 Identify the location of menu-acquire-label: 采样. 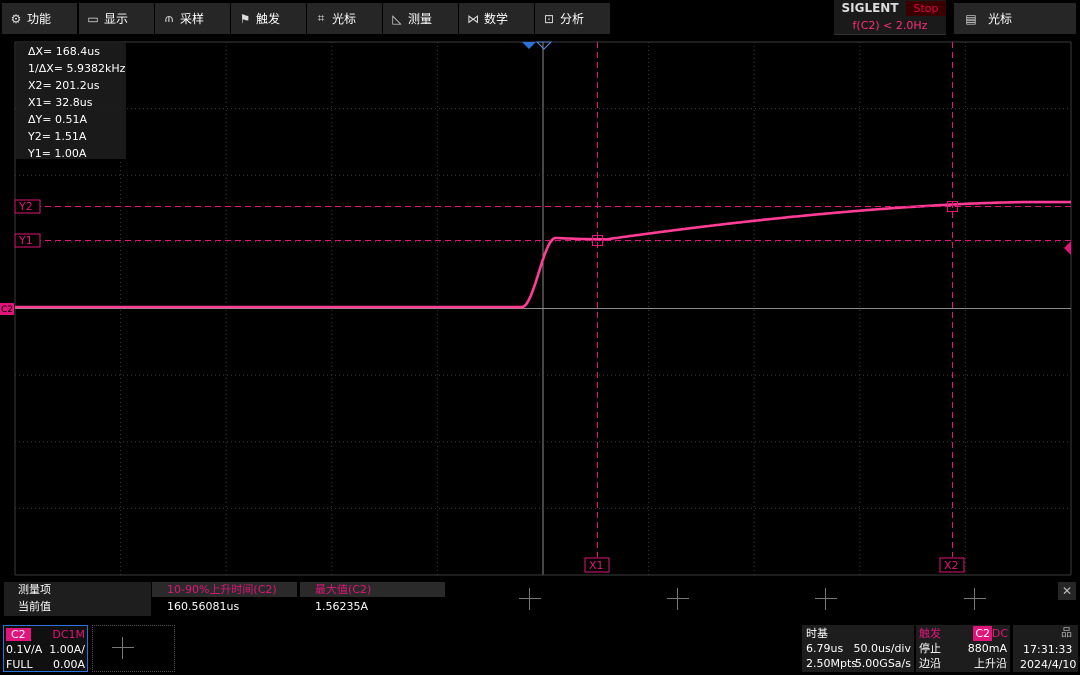
(192, 19).